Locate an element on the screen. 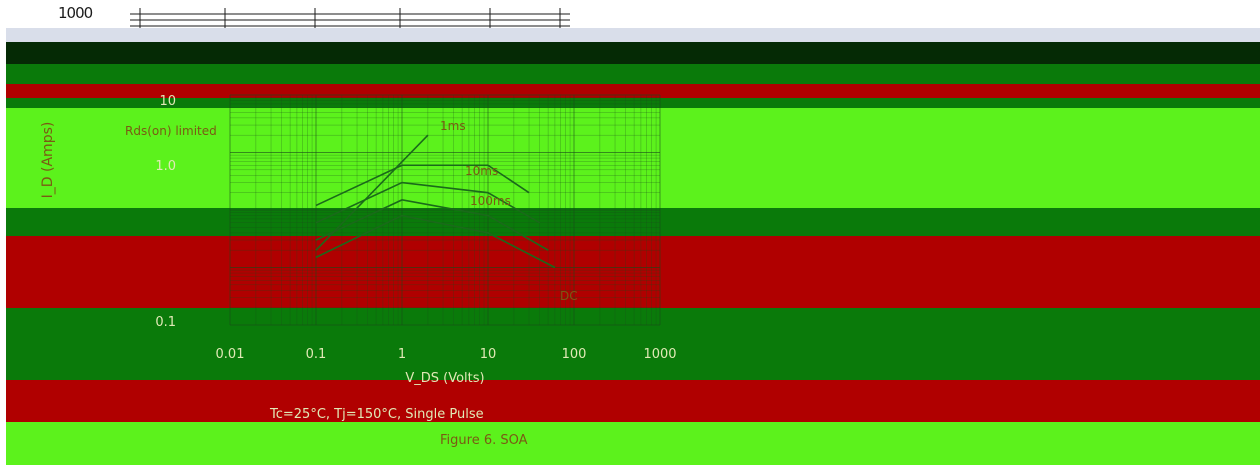 The width and height of the screenshot is (1260, 465). footnote-line-2: Figure 6. SOA is located at coordinates (484, 440).